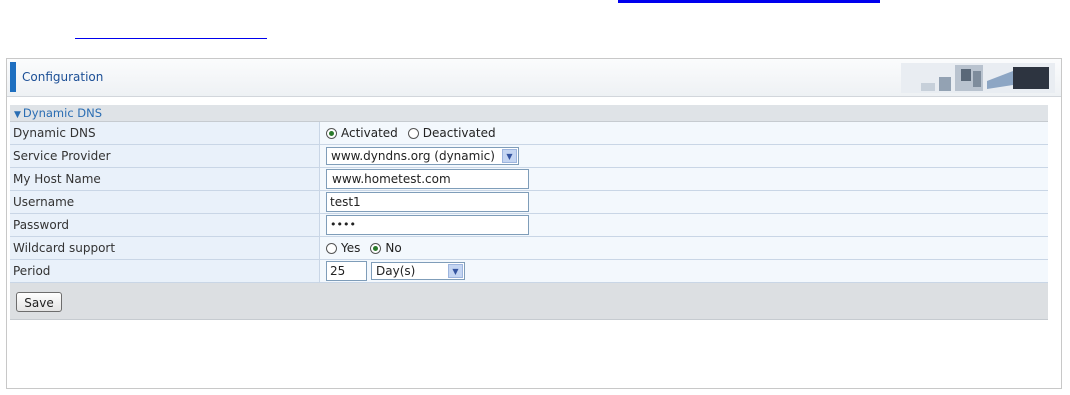 The width and height of the screenshot is (1070, 395). I want to click on username-label: Username, so click(165, 202).